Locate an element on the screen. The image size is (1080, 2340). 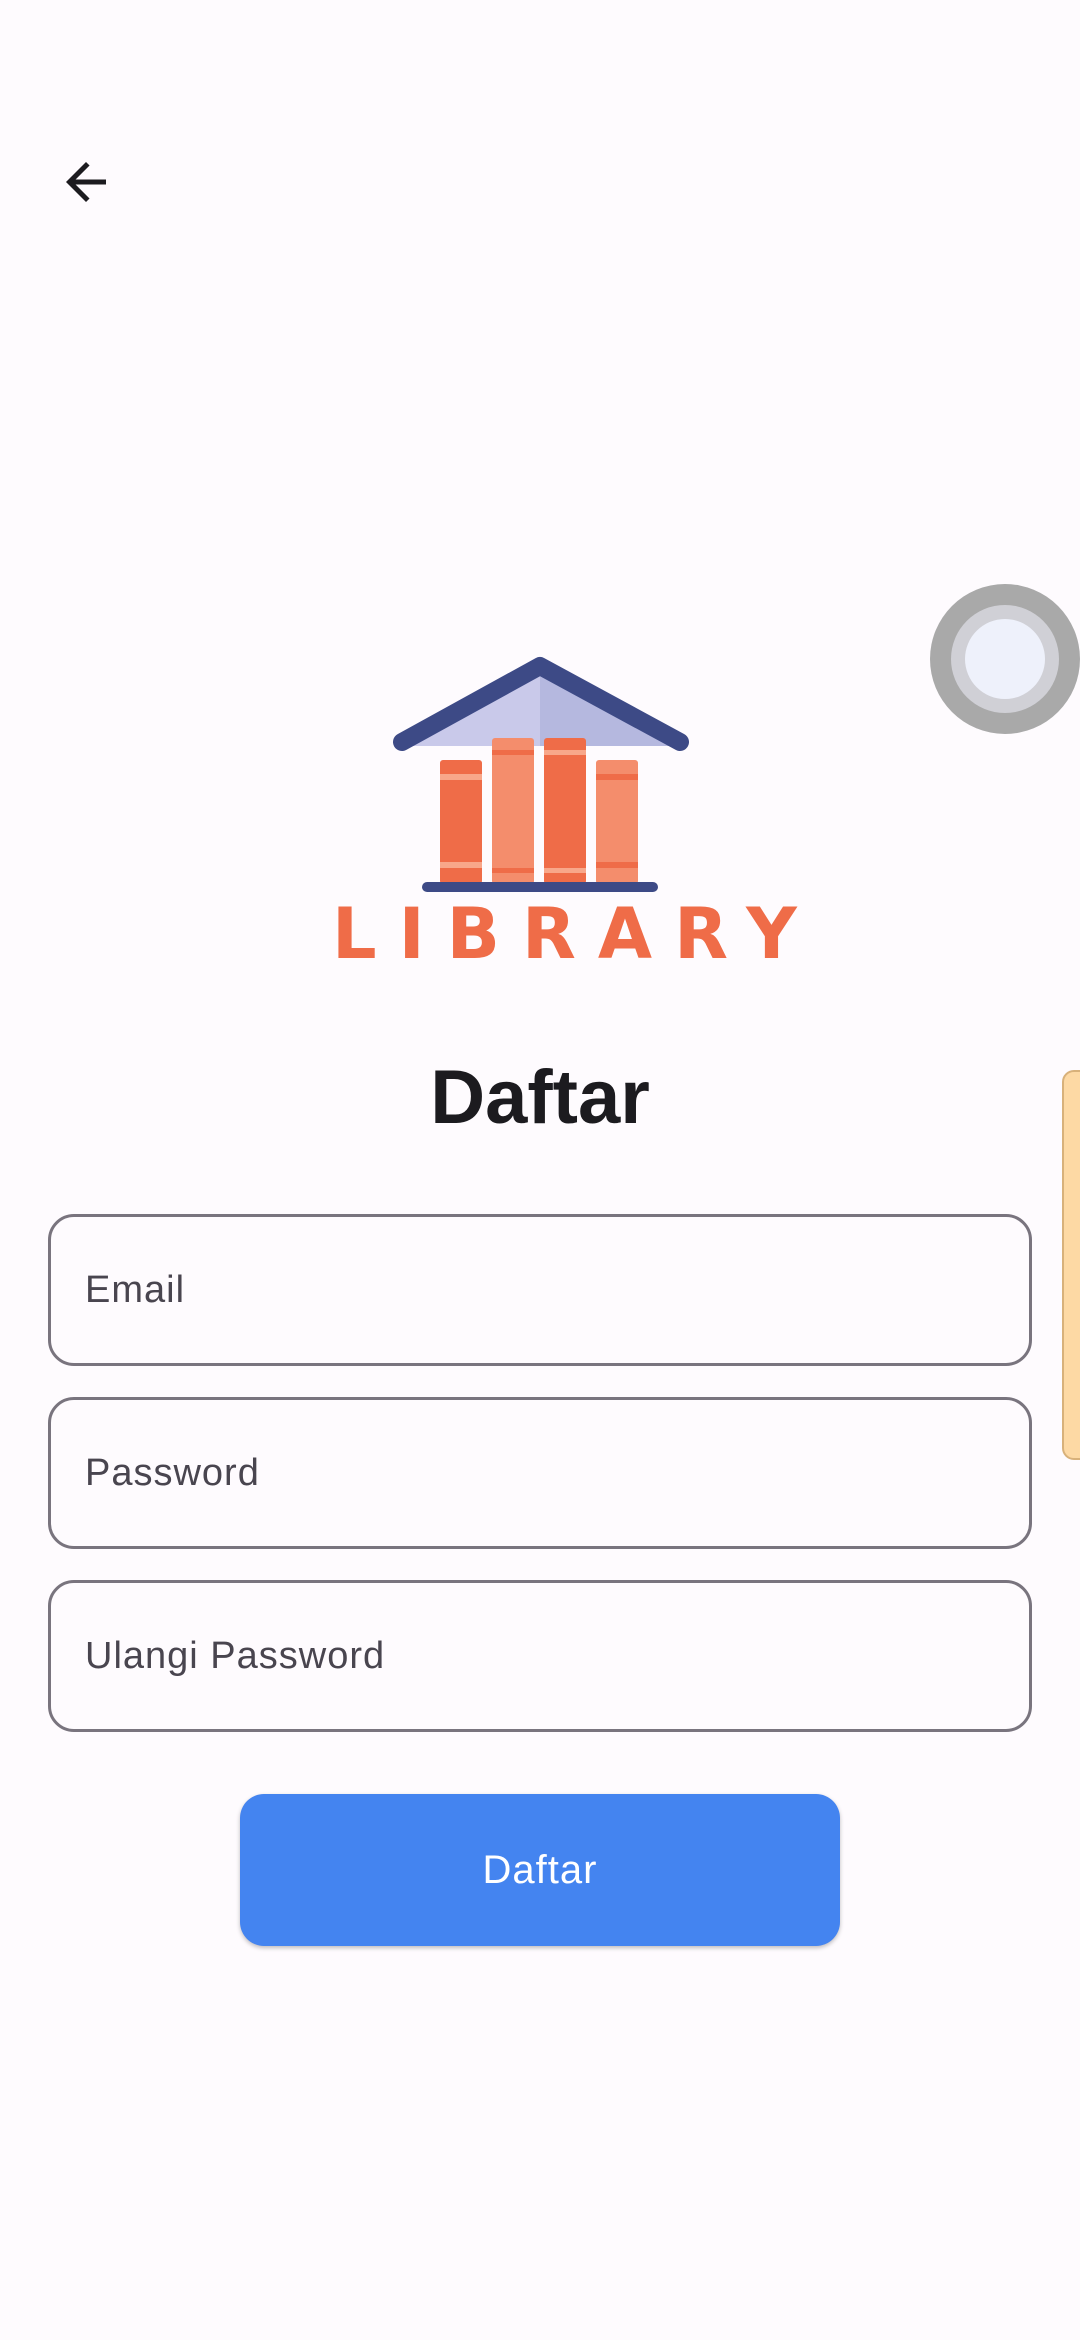
confirm-password-input is located at coordinates (540, 1656).